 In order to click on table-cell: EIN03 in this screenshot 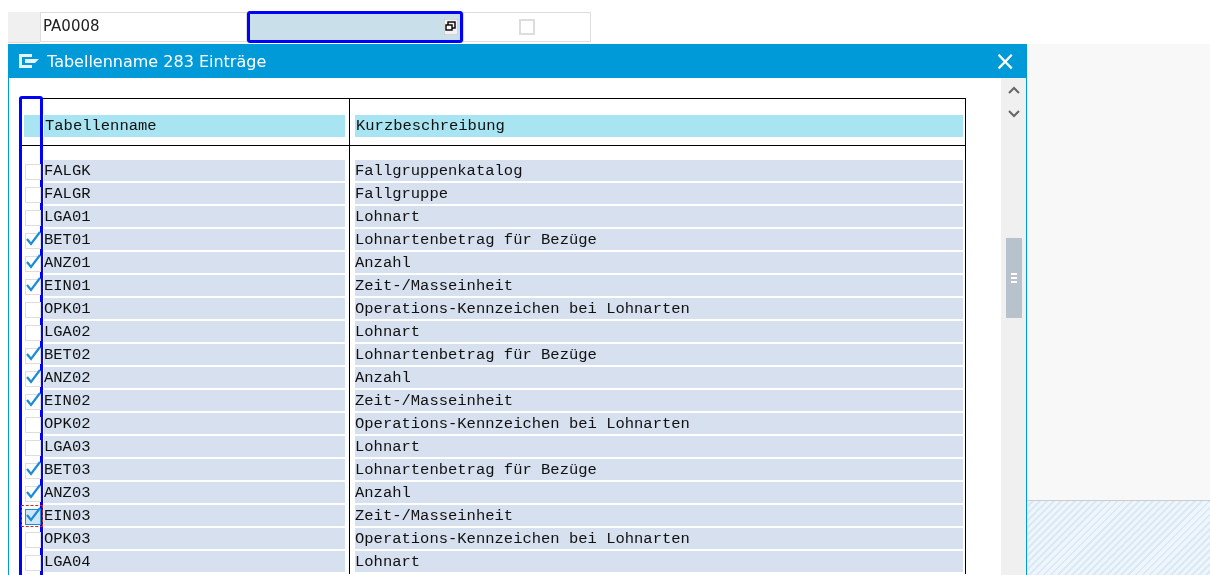, I will do `click(194, 515)`.